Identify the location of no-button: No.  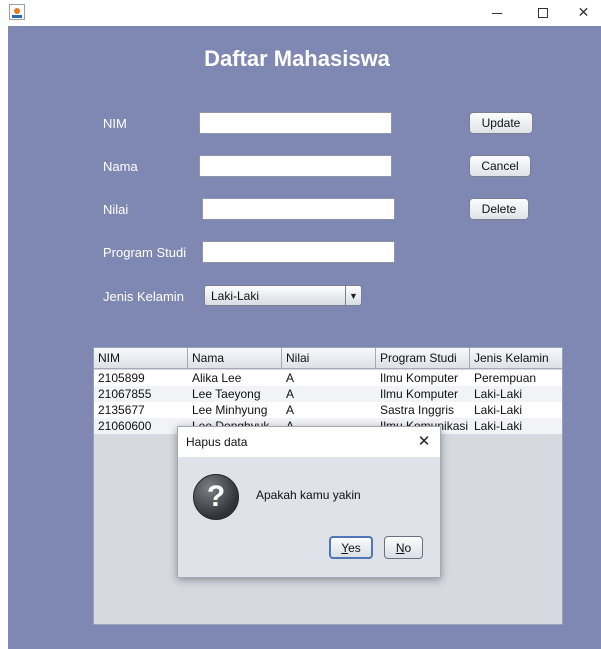
(403, 547).